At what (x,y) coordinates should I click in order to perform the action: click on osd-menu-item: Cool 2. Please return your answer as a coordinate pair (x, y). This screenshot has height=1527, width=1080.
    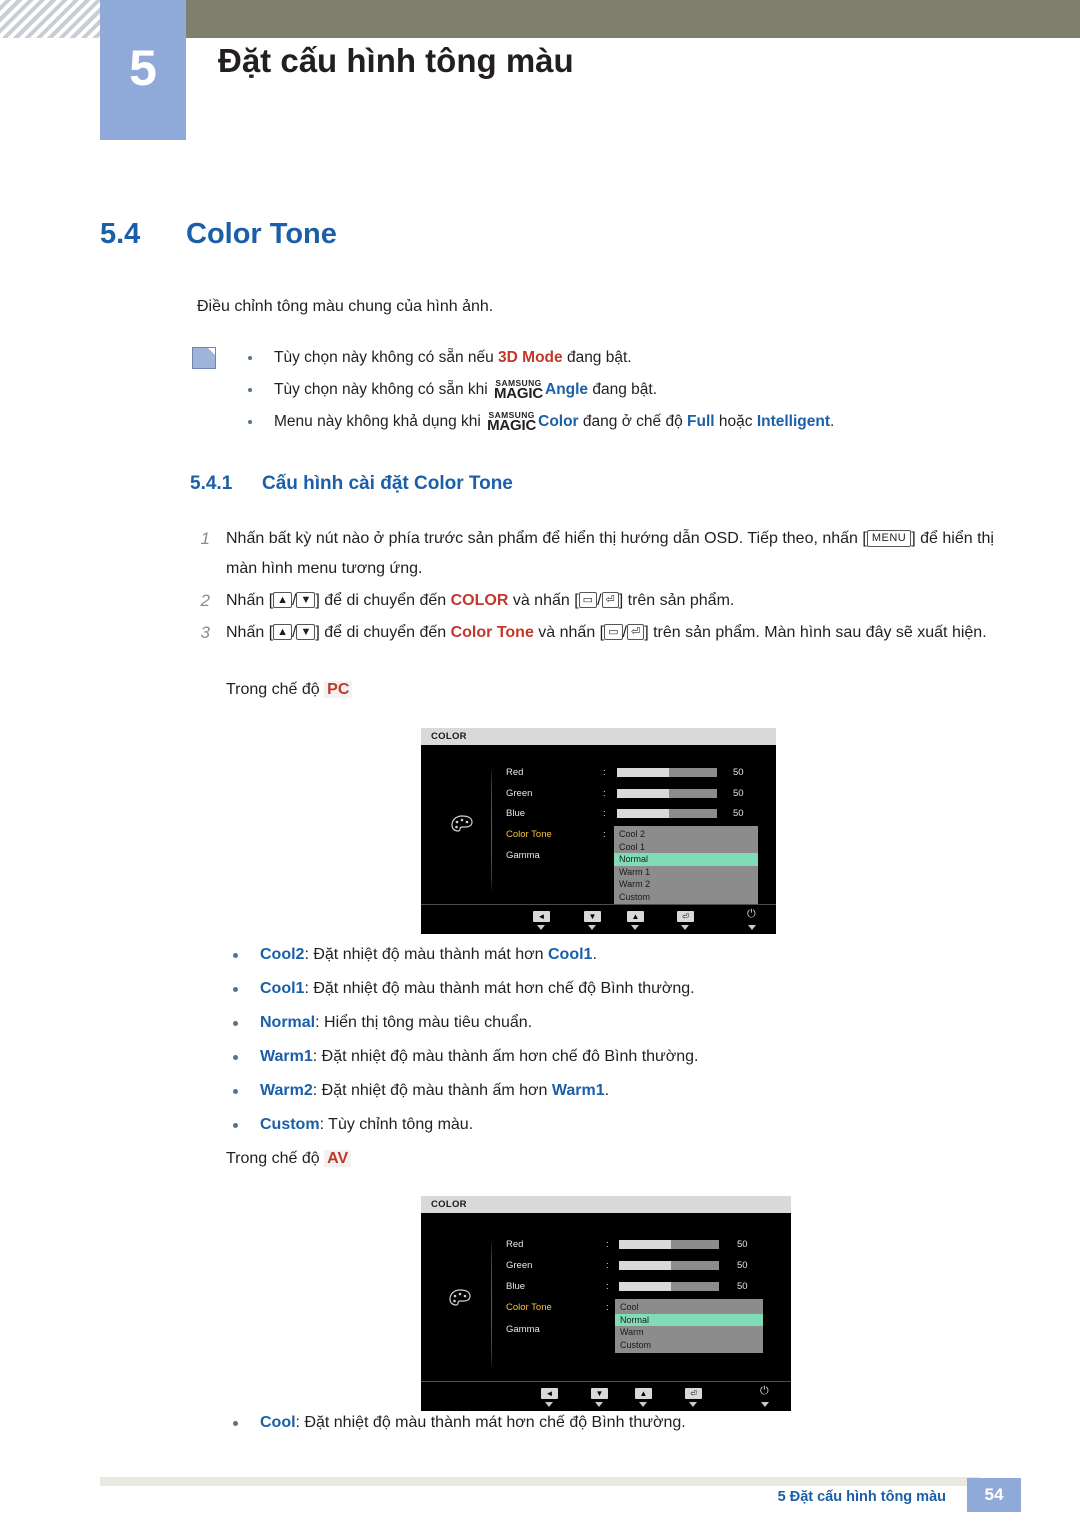
    Looking at the image, I should click on (686, 834).